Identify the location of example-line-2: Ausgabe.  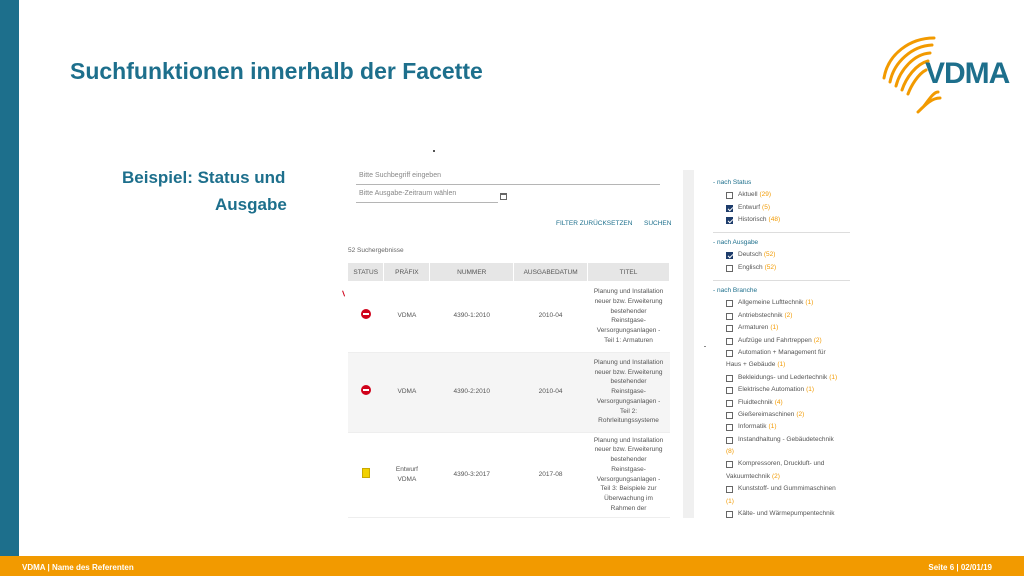
(251, 204).